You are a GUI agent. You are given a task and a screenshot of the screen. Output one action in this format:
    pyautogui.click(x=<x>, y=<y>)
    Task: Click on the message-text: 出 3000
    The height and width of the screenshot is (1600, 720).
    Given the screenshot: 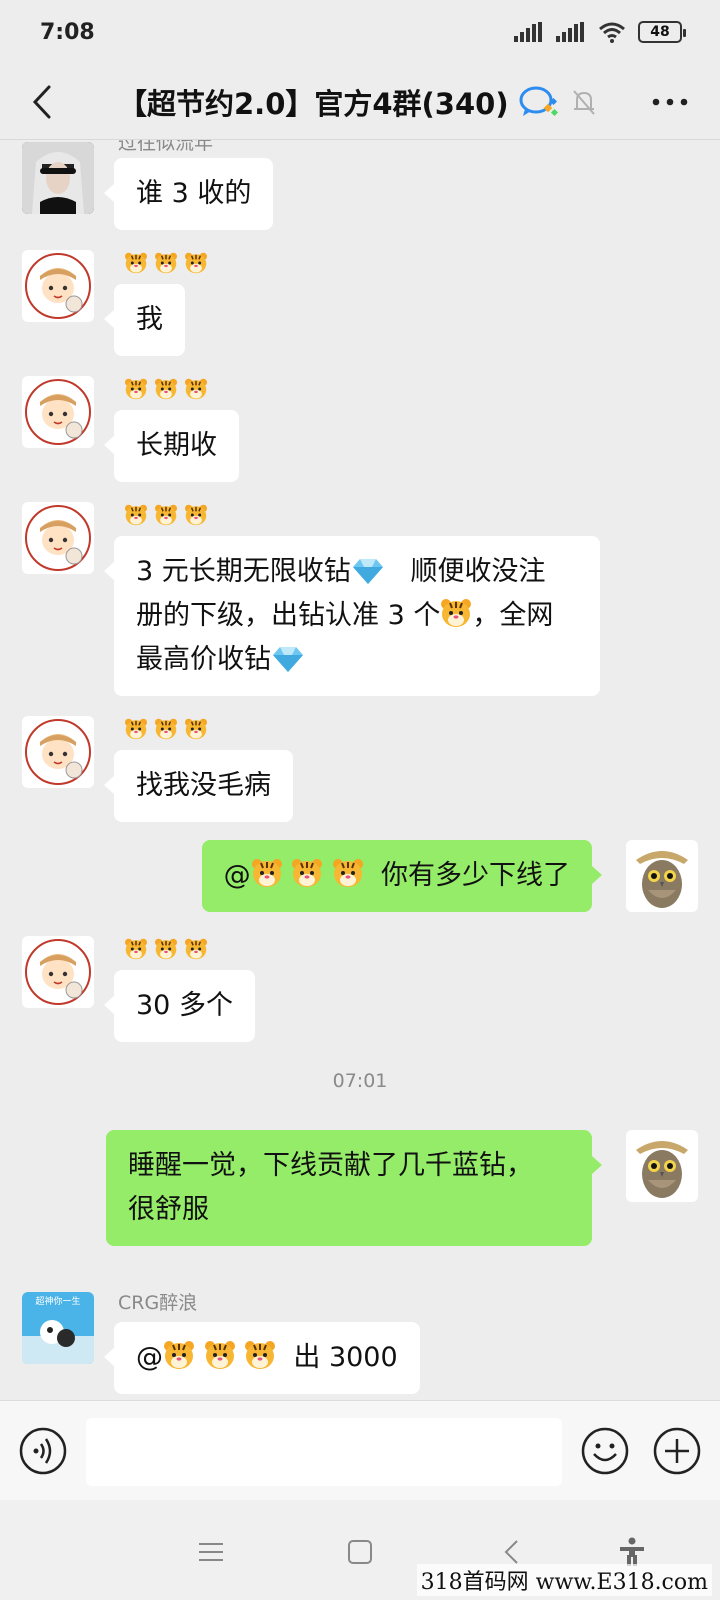 What is the action you would take?
    pyautogui.click(x=345, y=1357)
    